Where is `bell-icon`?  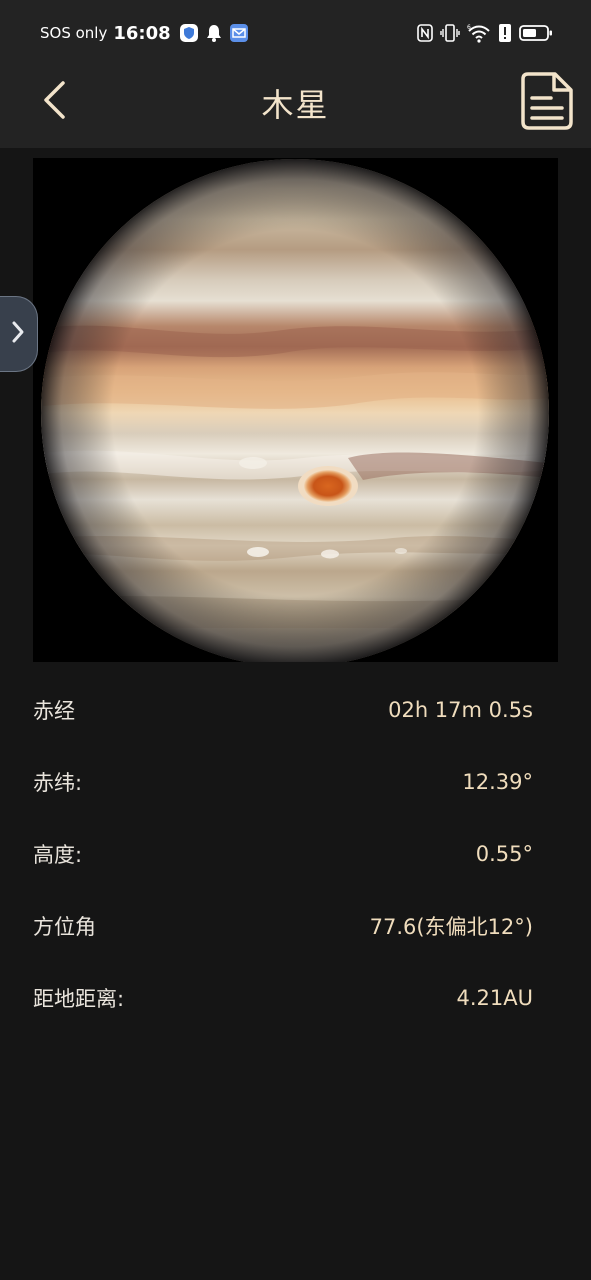 bell-icon is located at coordinates (214, 33).